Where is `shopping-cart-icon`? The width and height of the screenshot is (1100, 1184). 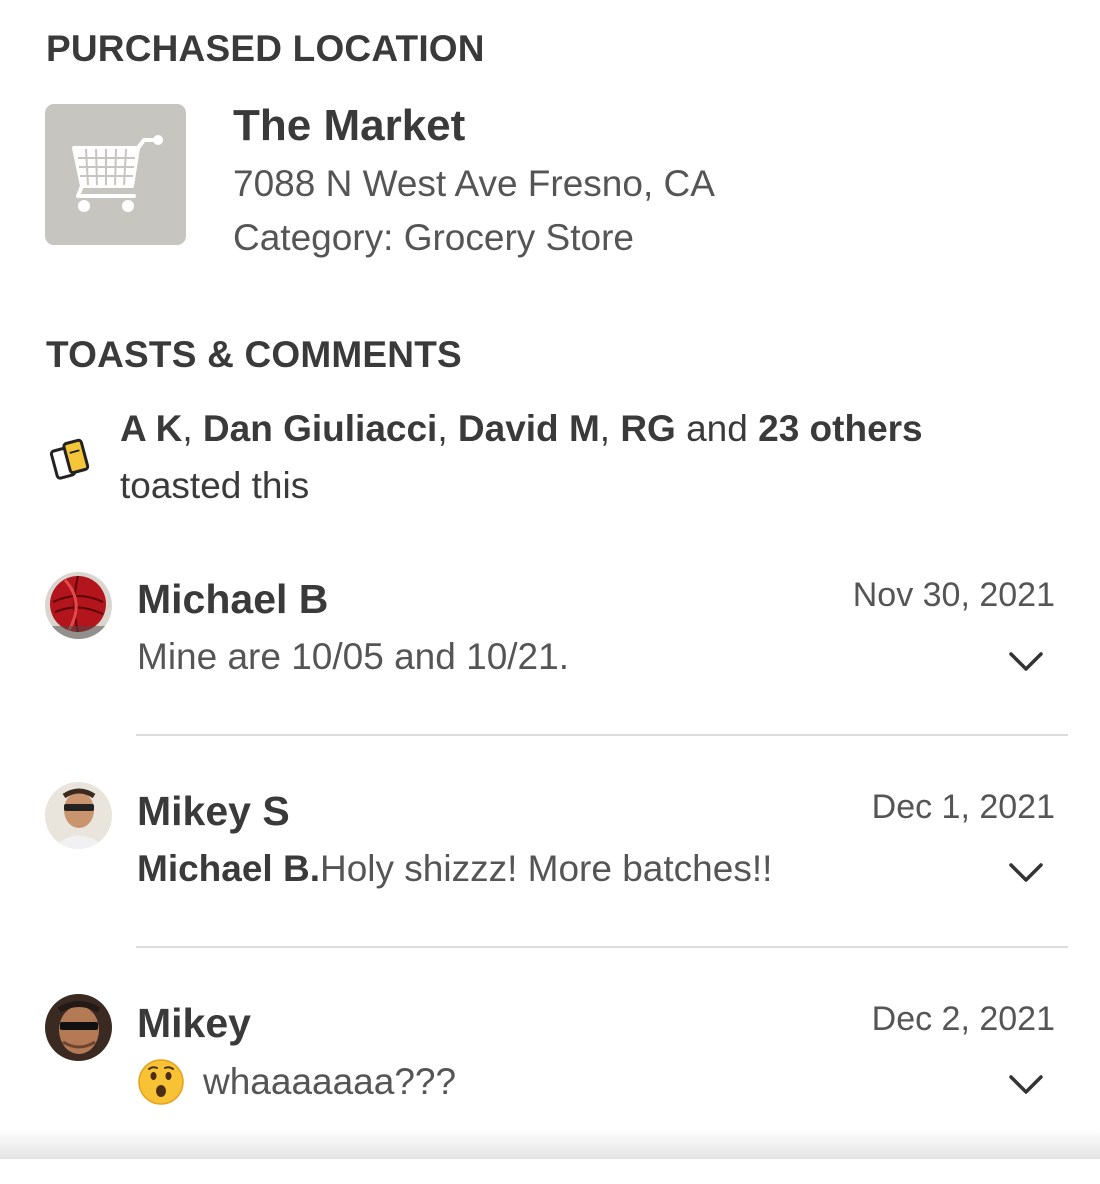 shopping-cart-icon is located at coordinates (117, 173).